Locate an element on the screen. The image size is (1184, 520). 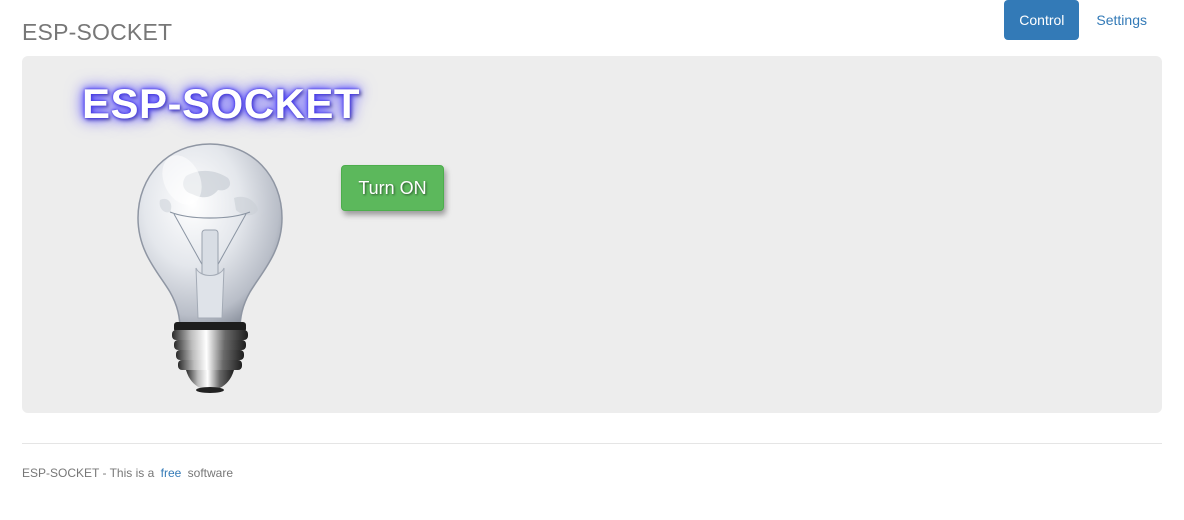
footer-text-suffix: software is located at coordinates (210, 473).